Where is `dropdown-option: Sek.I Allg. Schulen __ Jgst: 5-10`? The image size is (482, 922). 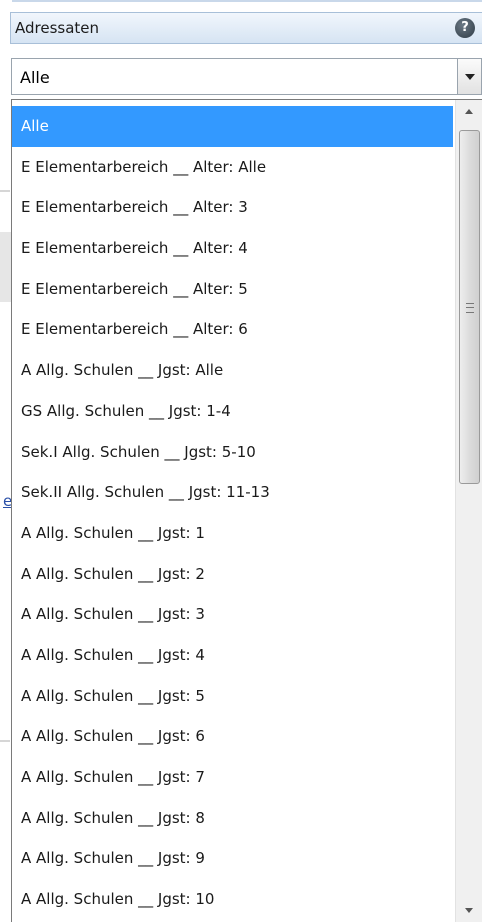
dropdown-option: Sek.I Allg. Schulen __ Jgst: 5-10 is located at coordinates (232, 452).